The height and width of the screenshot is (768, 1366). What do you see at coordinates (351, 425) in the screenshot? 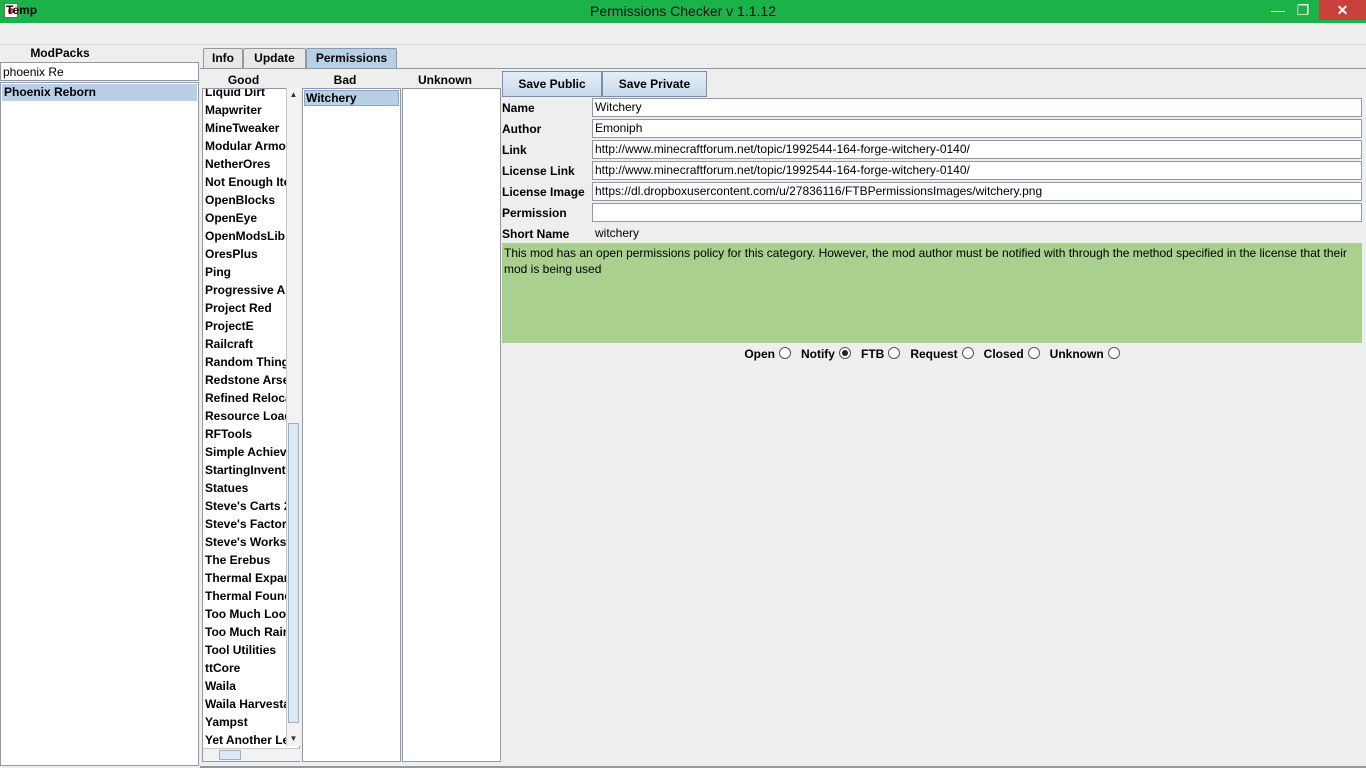
I see `bad-mod-list: Witchery` at bounding box center [351, 425].